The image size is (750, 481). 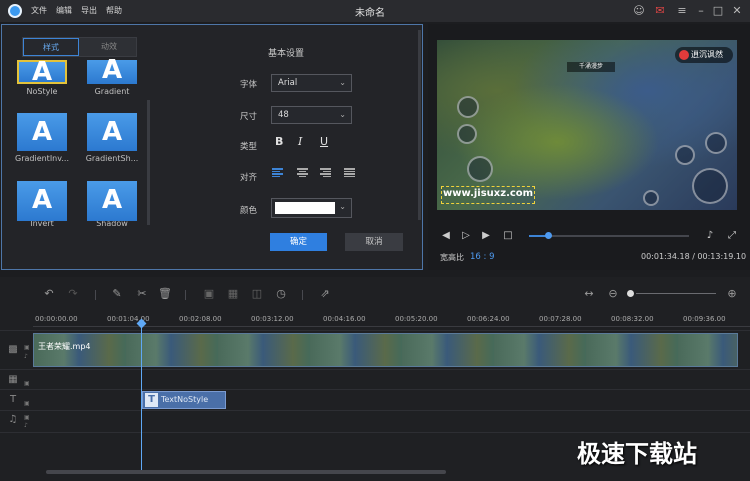 What do you see at coordinates (639, 11) in the screenshot?
I see `user-icon: ☺` at bounding box center [639, 11].